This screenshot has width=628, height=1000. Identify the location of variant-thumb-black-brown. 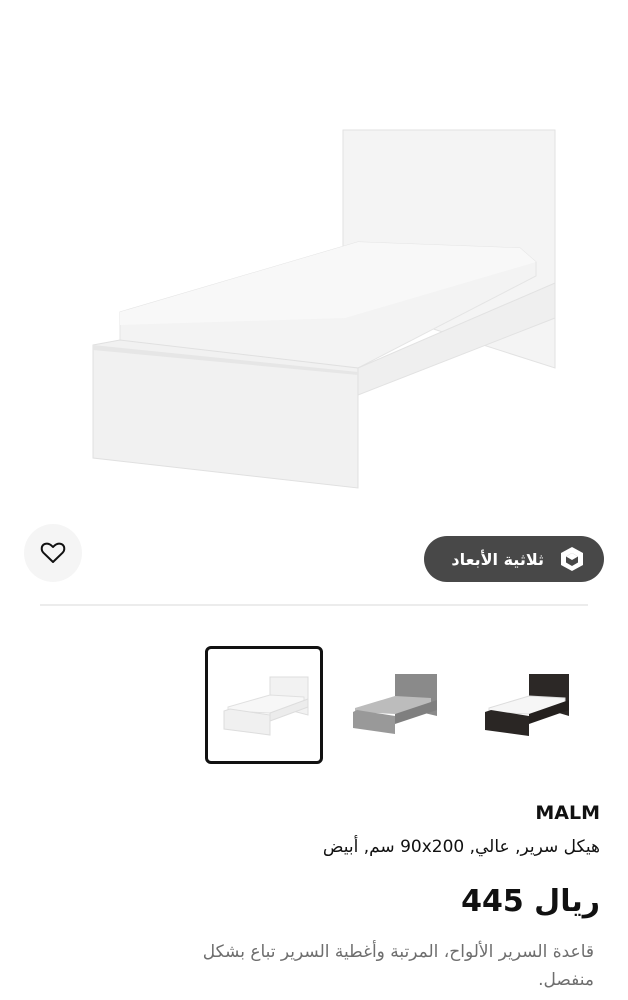
(534, 705).